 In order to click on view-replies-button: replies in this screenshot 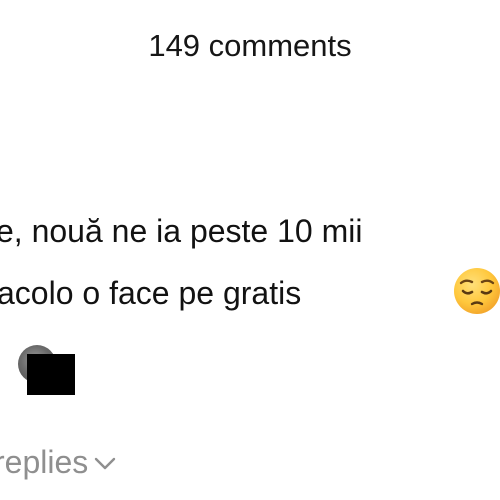, I will do `click(59, 462)`.